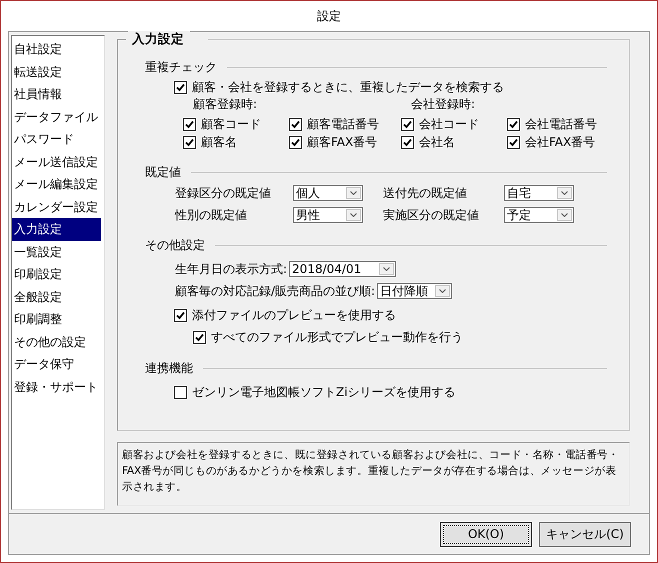 This screenshot has width=658, height=563. I want to click on field-label: 顧客毎の対応記録/販売商品の並び順:, so click(275, 291).